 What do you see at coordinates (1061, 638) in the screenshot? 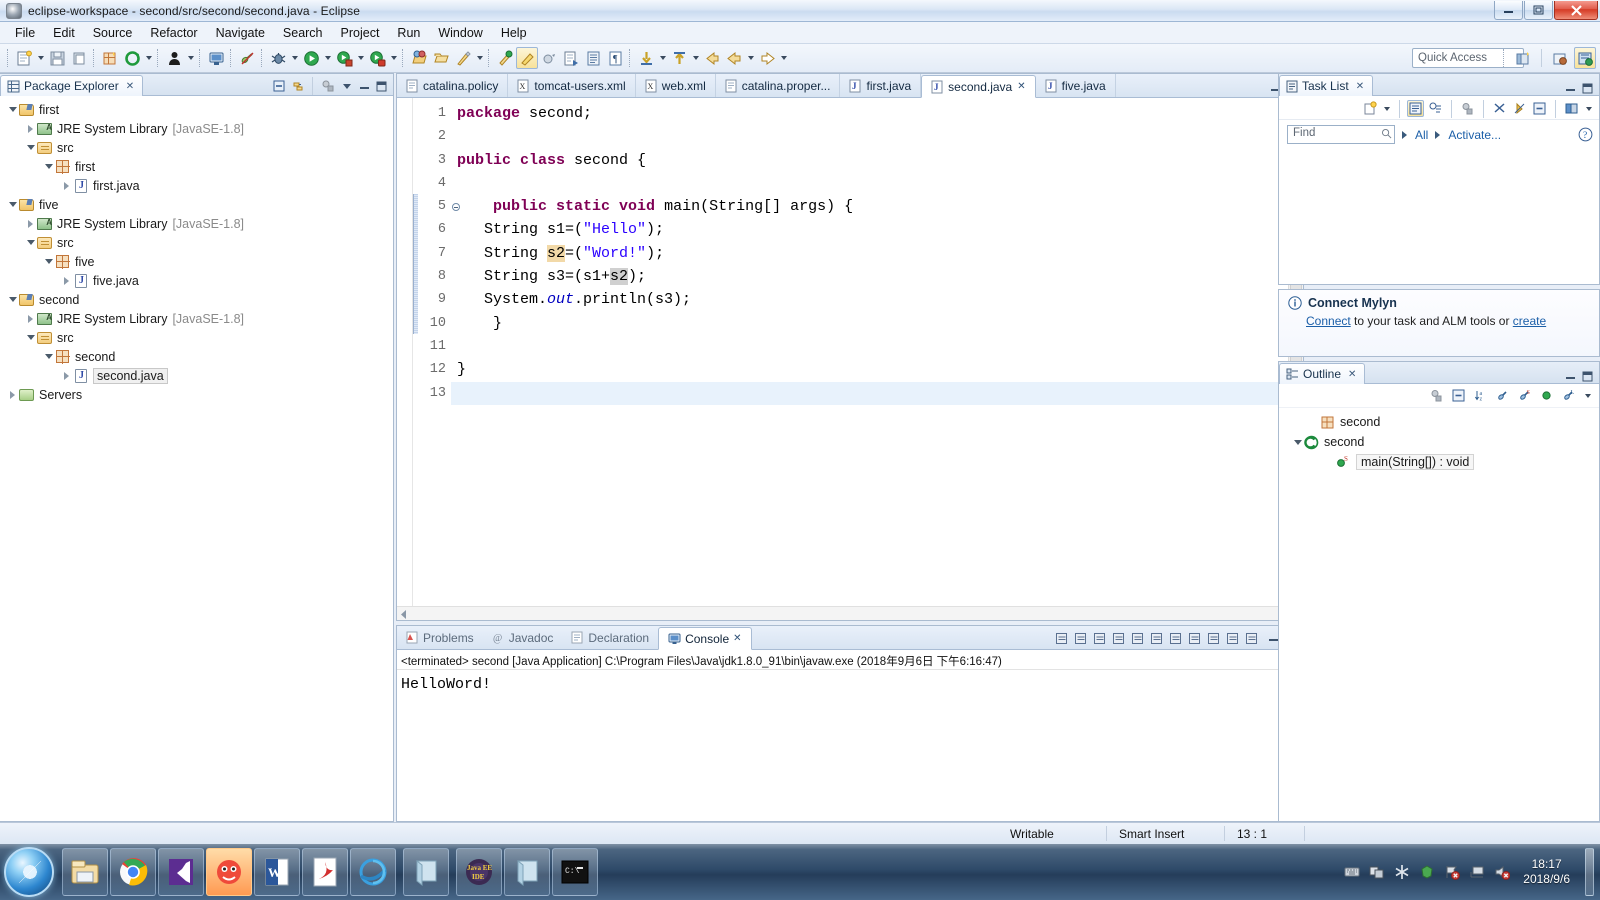
I see `clear-console-icon` at bounding box center [1061, 638].